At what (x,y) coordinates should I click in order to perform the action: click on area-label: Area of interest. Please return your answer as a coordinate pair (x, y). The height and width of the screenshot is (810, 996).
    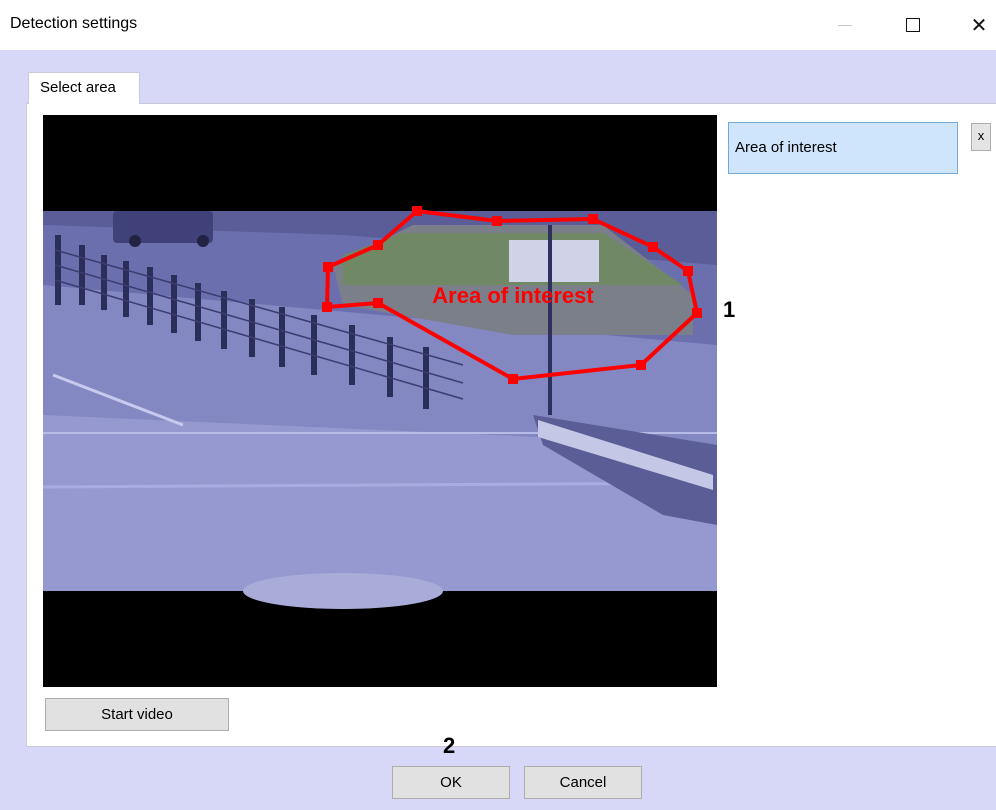
    Looking at the image, I should click on (513, 295).